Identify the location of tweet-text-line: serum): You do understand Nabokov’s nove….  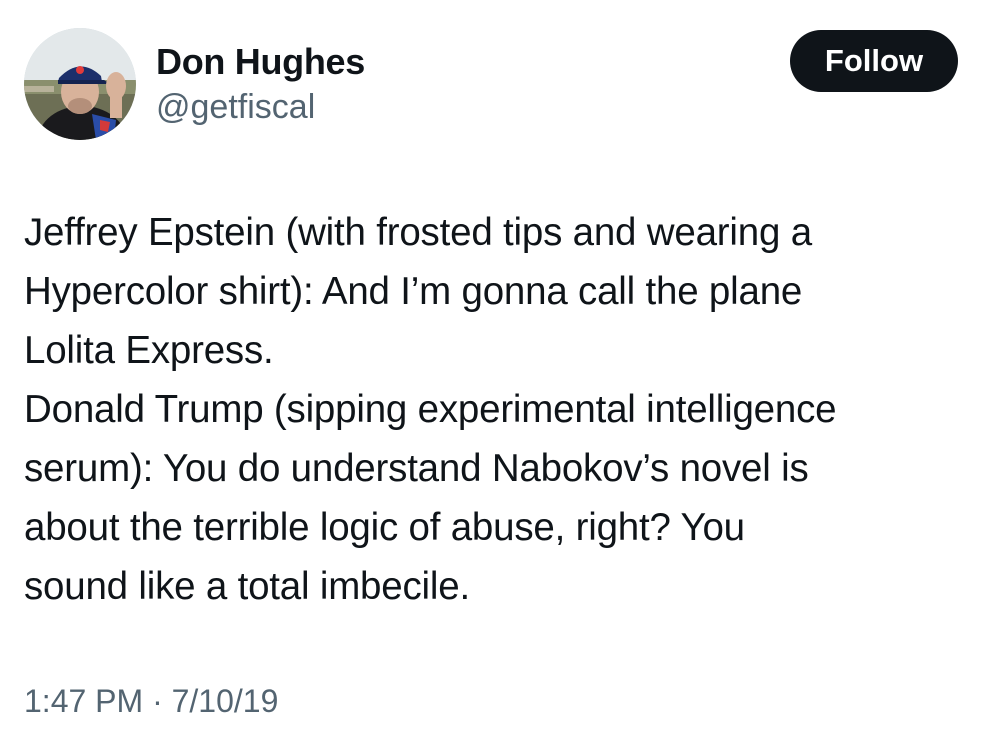
(416, 468).